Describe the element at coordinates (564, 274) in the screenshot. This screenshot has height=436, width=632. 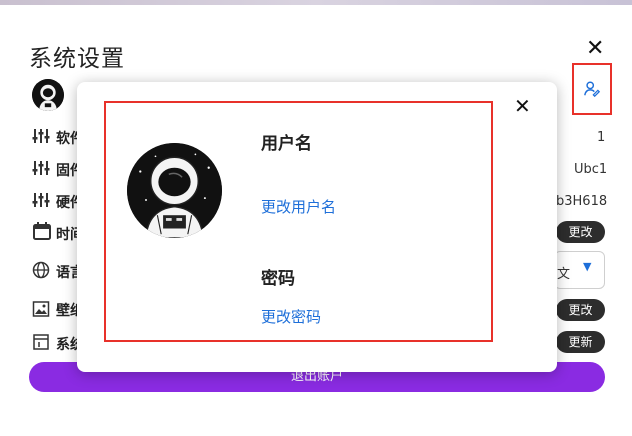
I see `language-selected-value: 文` at that location.